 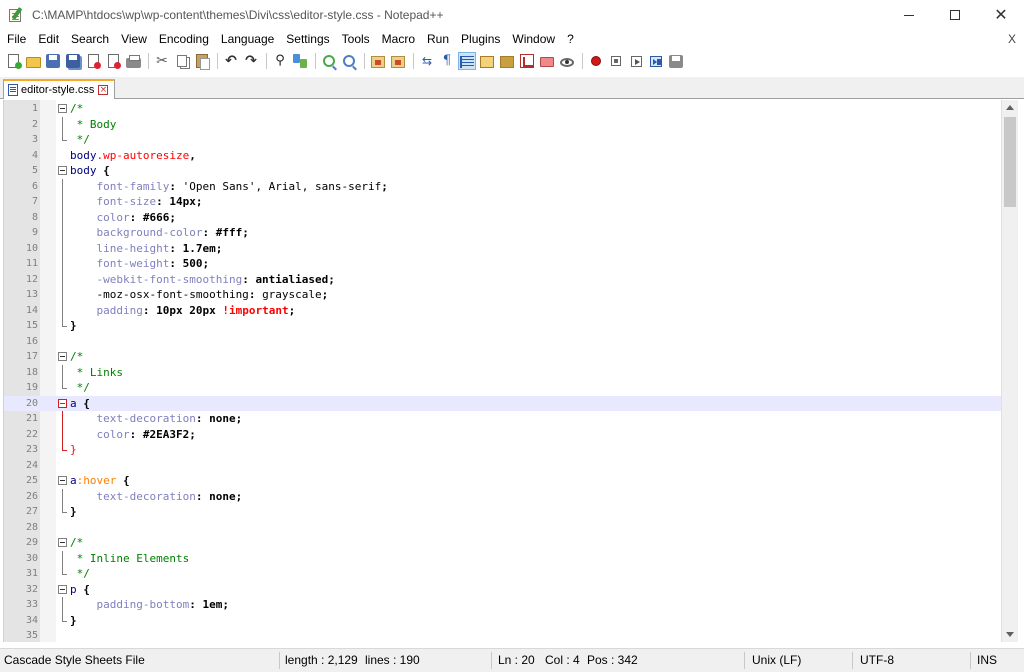 What do you see at coordinates (547, 61) in the screenshot?
I see `folder-workspace-button` at bounding box center [547, 61].